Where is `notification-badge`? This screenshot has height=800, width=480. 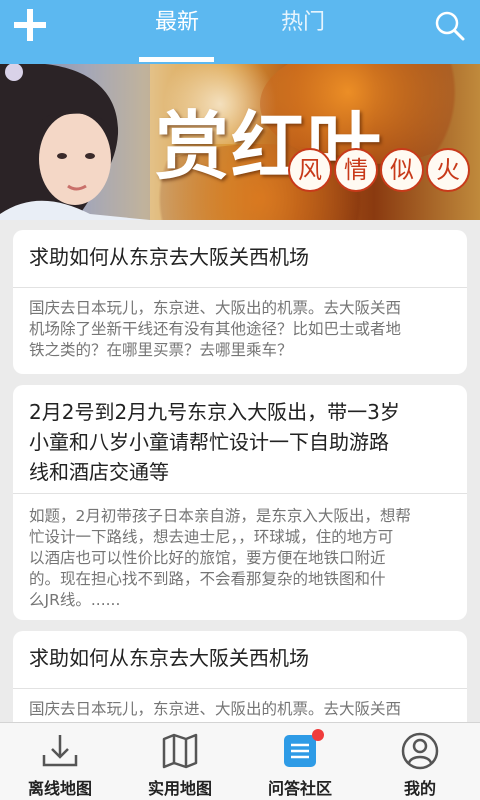 notification-badge is located at coordinates (318, 735).